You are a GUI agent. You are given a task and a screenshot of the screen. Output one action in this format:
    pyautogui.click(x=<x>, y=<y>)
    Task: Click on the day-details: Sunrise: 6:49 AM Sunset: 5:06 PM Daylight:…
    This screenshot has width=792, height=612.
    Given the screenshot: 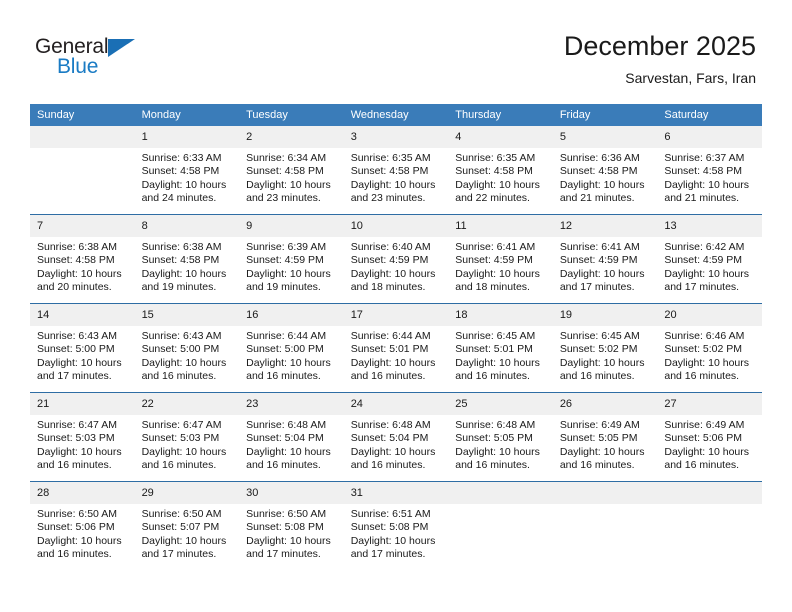 What is the action you would take?
    pyautogui.click(x=709, y=444)
    